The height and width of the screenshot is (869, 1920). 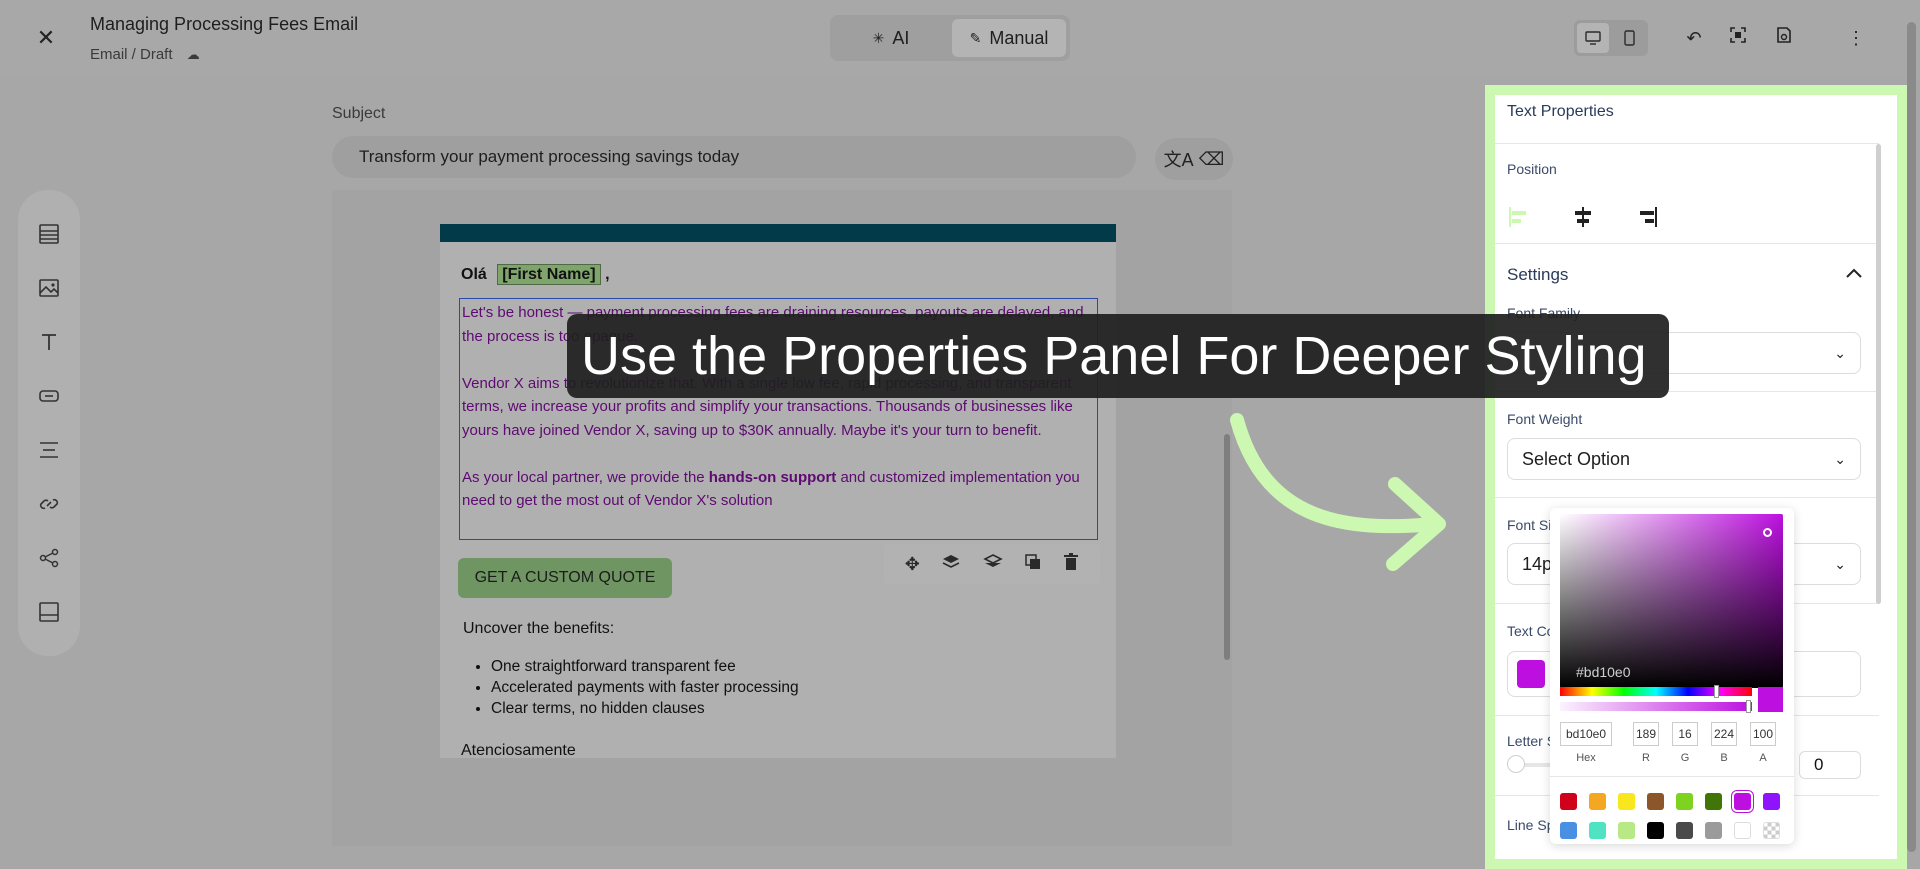 I want to click on layer-up-icon, so click(x=951, y=564).